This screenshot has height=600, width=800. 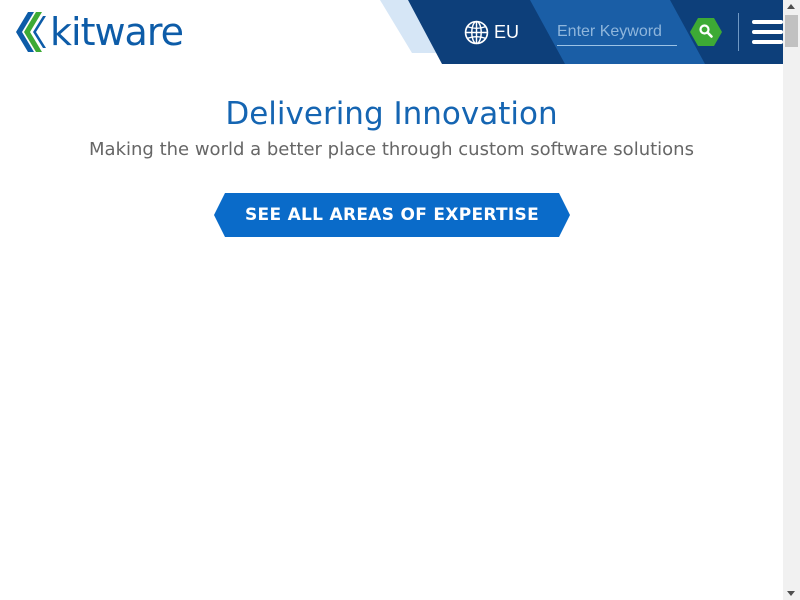 I want to click on page-scrollbar, so click(x=791, y=300).